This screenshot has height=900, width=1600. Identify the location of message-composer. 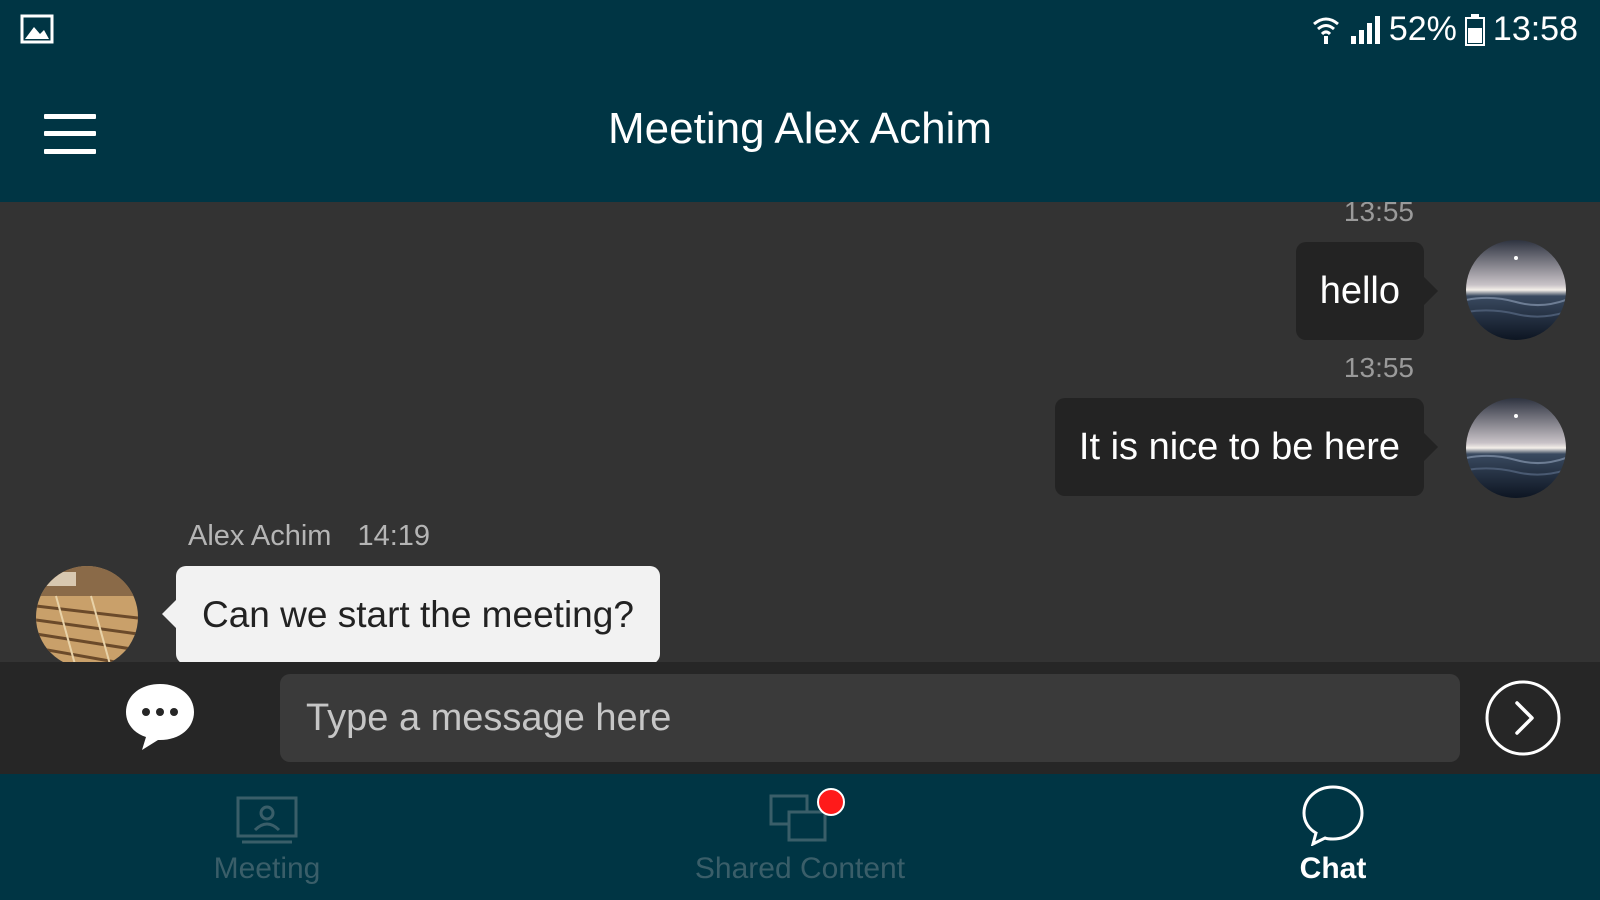
(800, 718).